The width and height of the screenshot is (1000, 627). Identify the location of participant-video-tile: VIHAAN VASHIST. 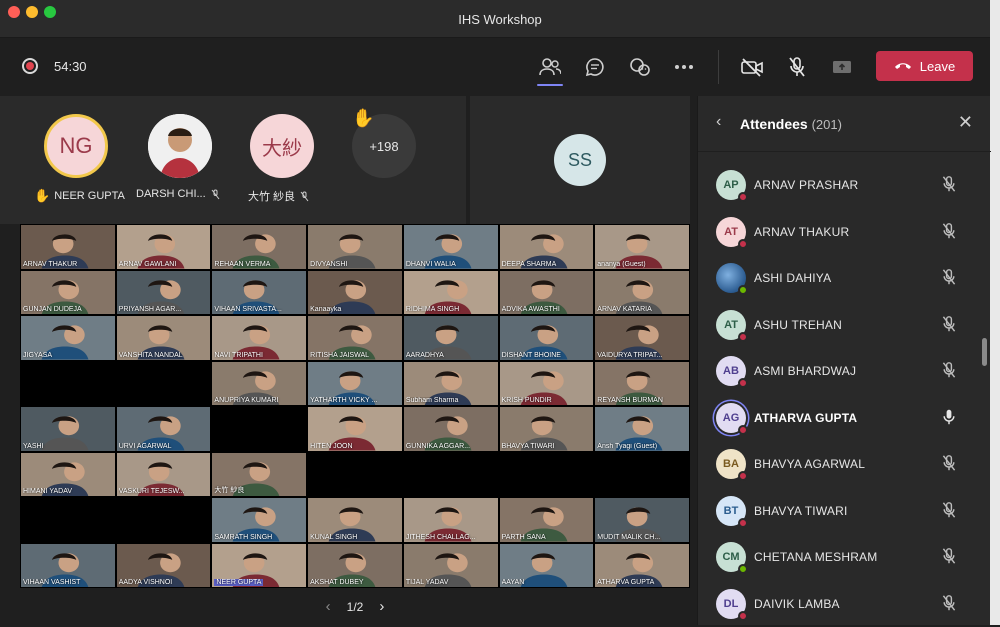
(68, 565).